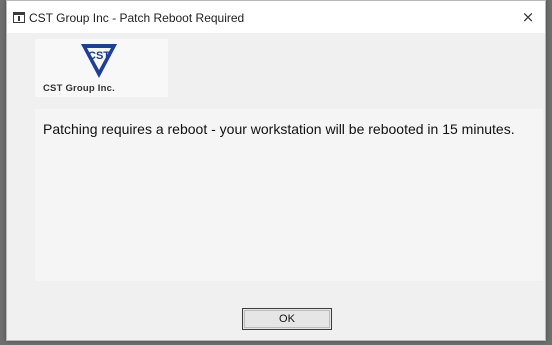  Describe the element at coordinates (276, 17) in the screenshot. I see `title-bar: CST Group Inc - Patch Reboot Required ×` at that location.